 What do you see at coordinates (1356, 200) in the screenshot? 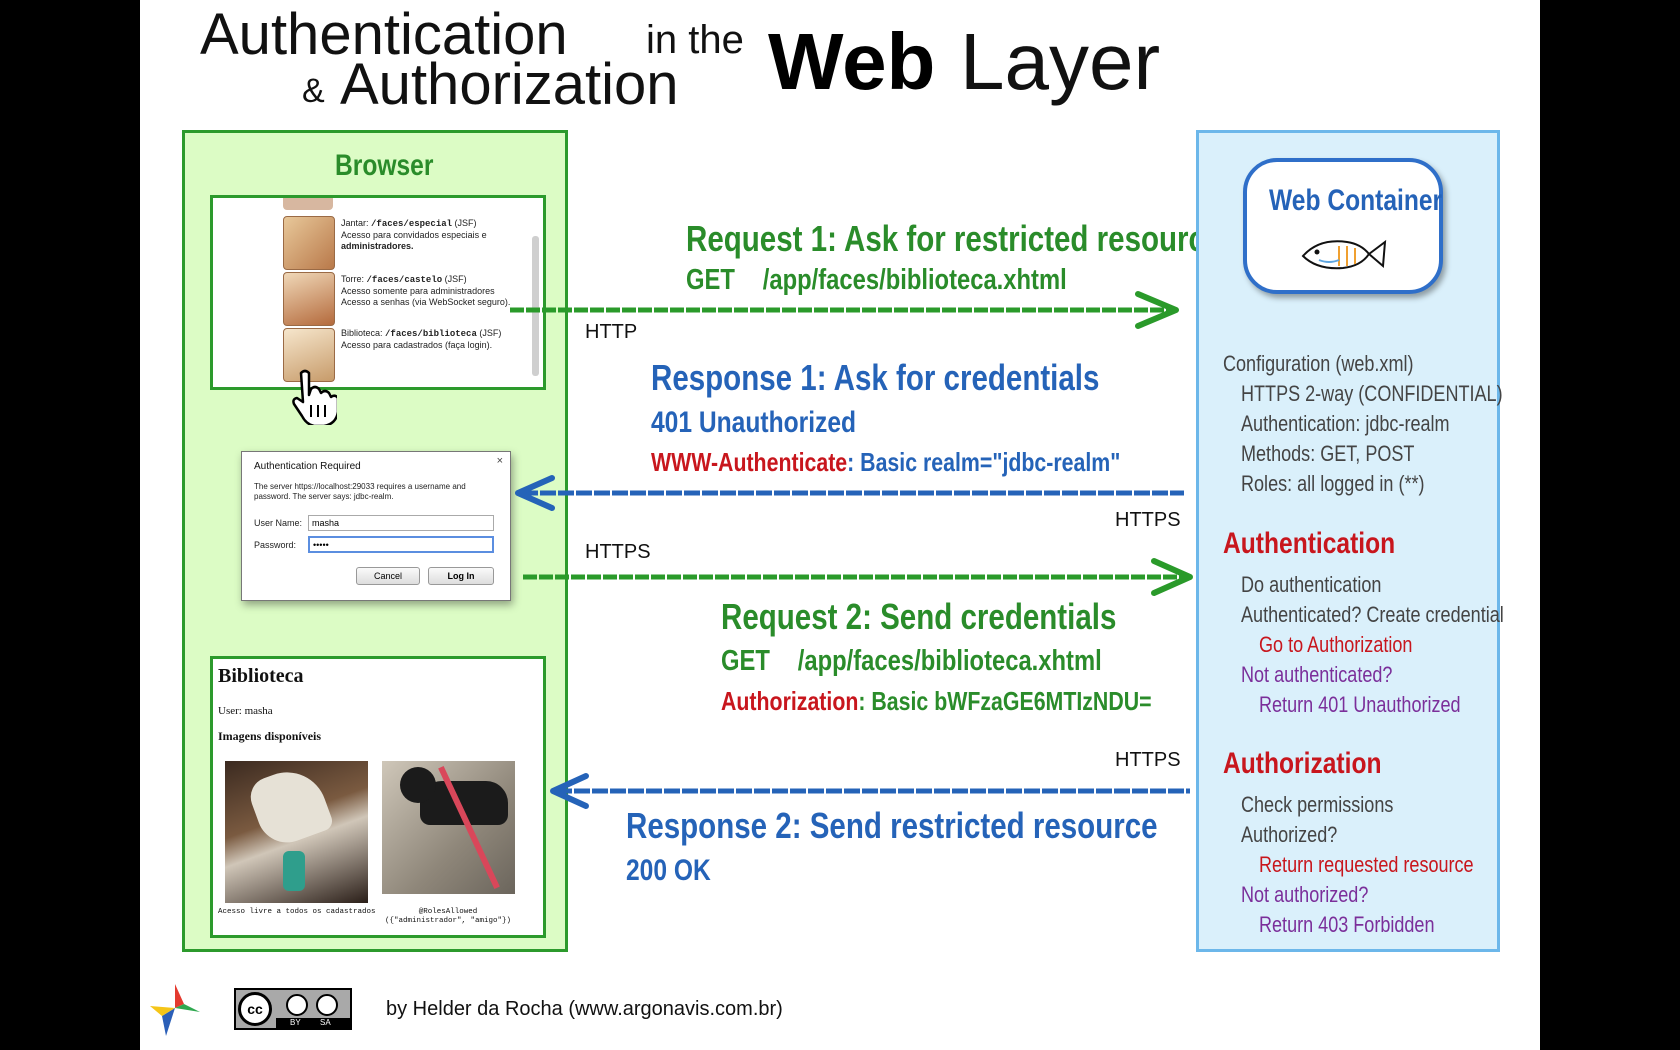
I see `web-container-title: Web Container` at bounding box center [1356, 200].